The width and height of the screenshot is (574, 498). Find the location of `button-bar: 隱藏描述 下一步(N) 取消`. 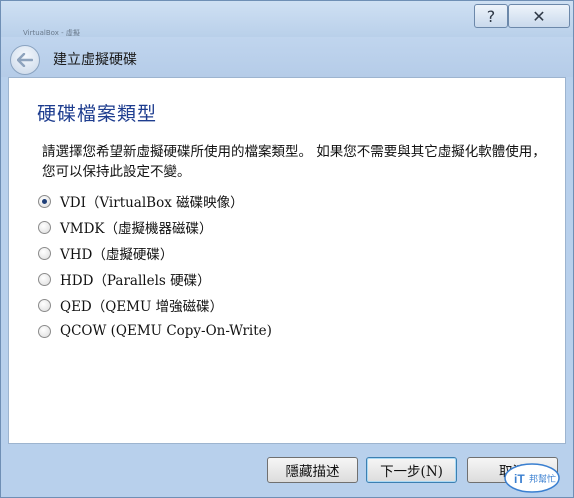

button-bar: 隱藏描述 下一步(N) 取消 is located at coordinates (287, 471).